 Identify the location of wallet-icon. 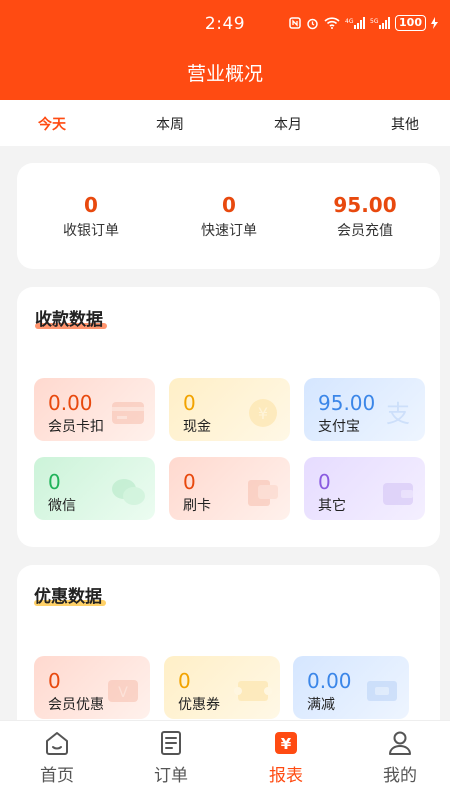
(398, 494).